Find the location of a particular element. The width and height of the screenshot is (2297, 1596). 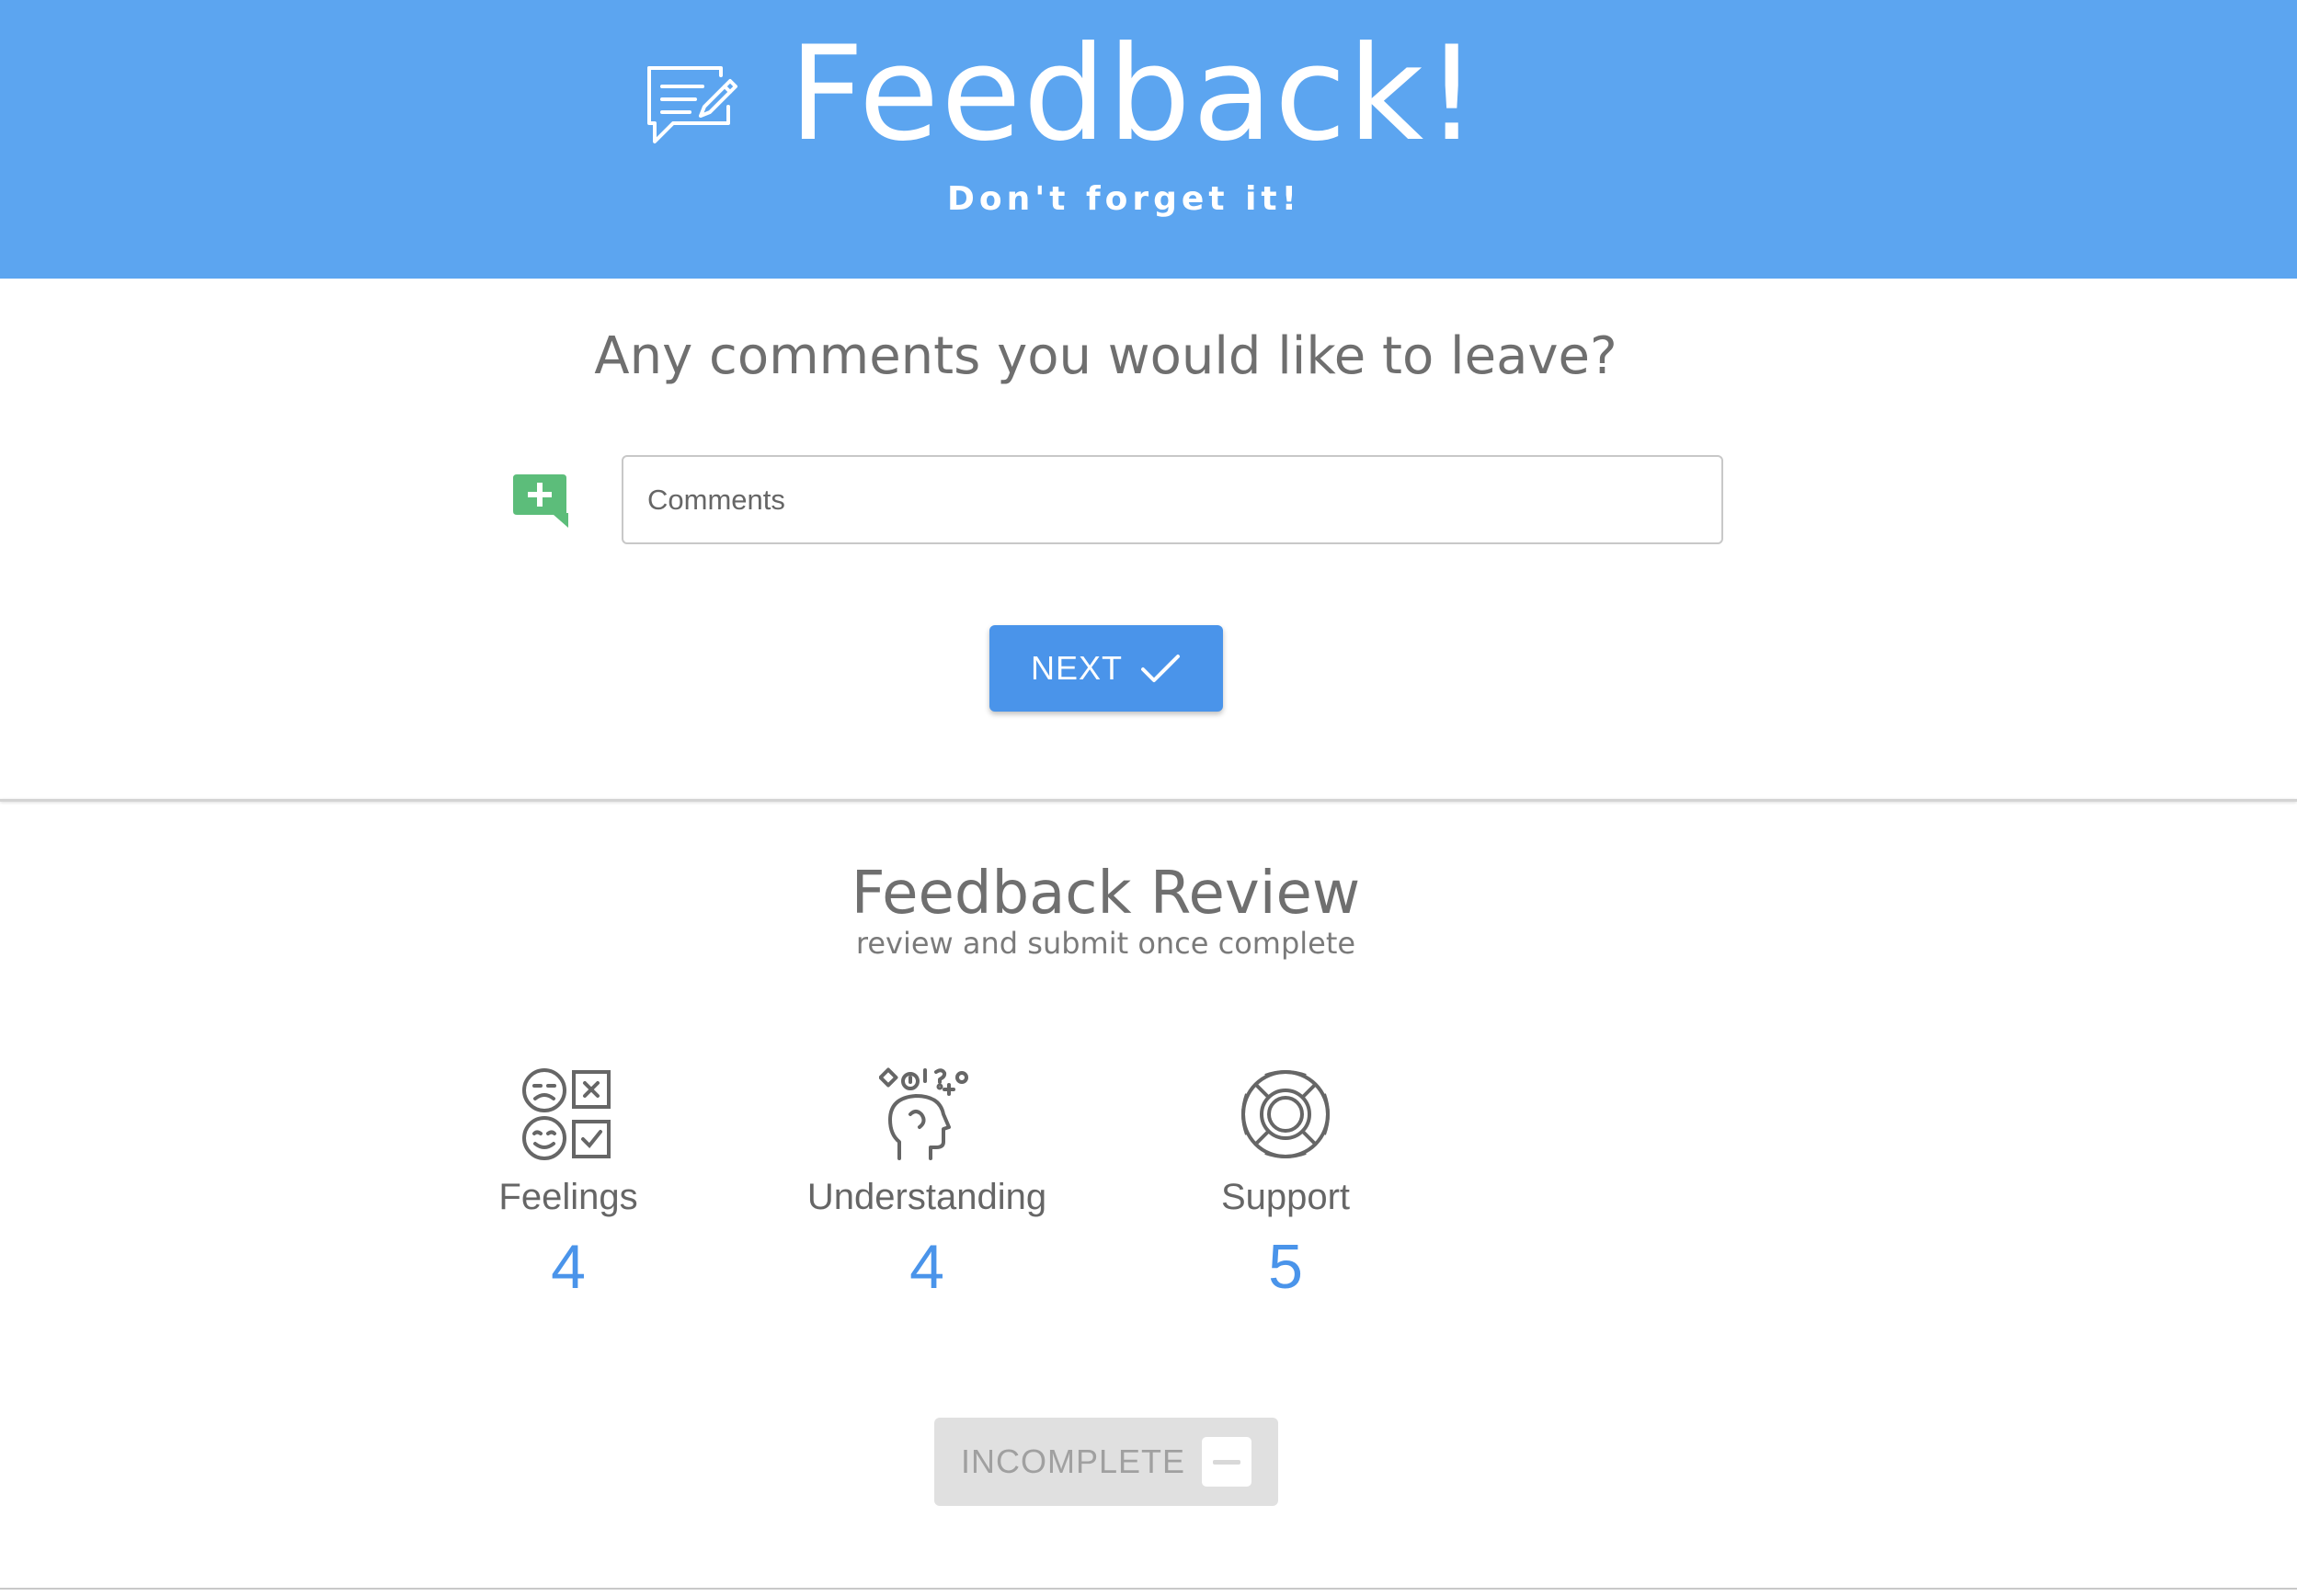

metric-label: Feelings is located at coordinates (568, 1197).